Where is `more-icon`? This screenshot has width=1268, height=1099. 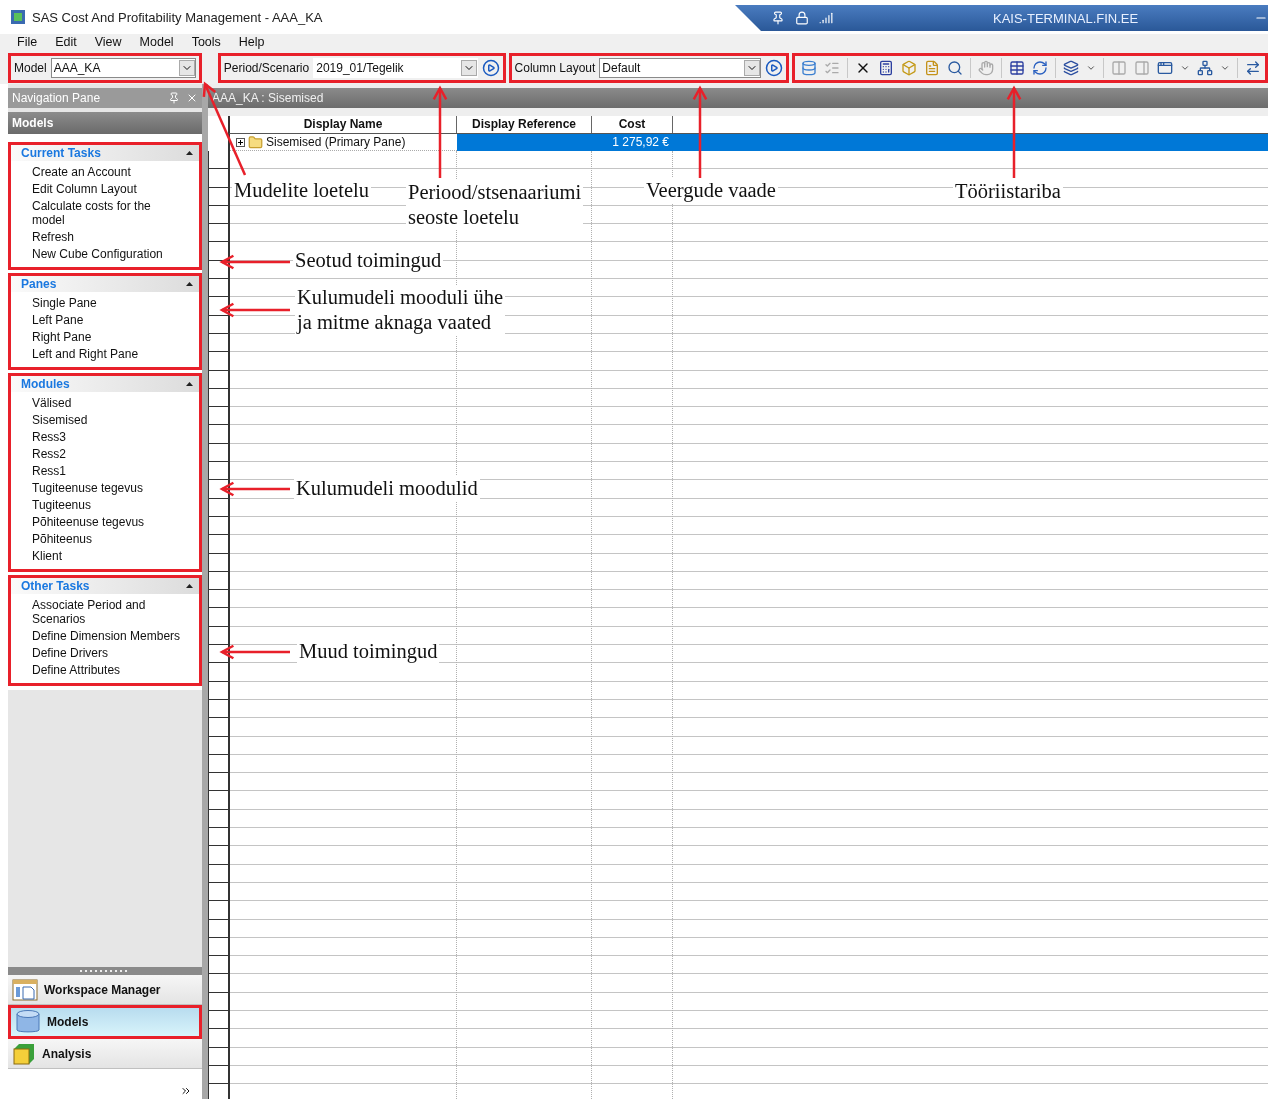
more-icon is located at coordinates (186, 1091).